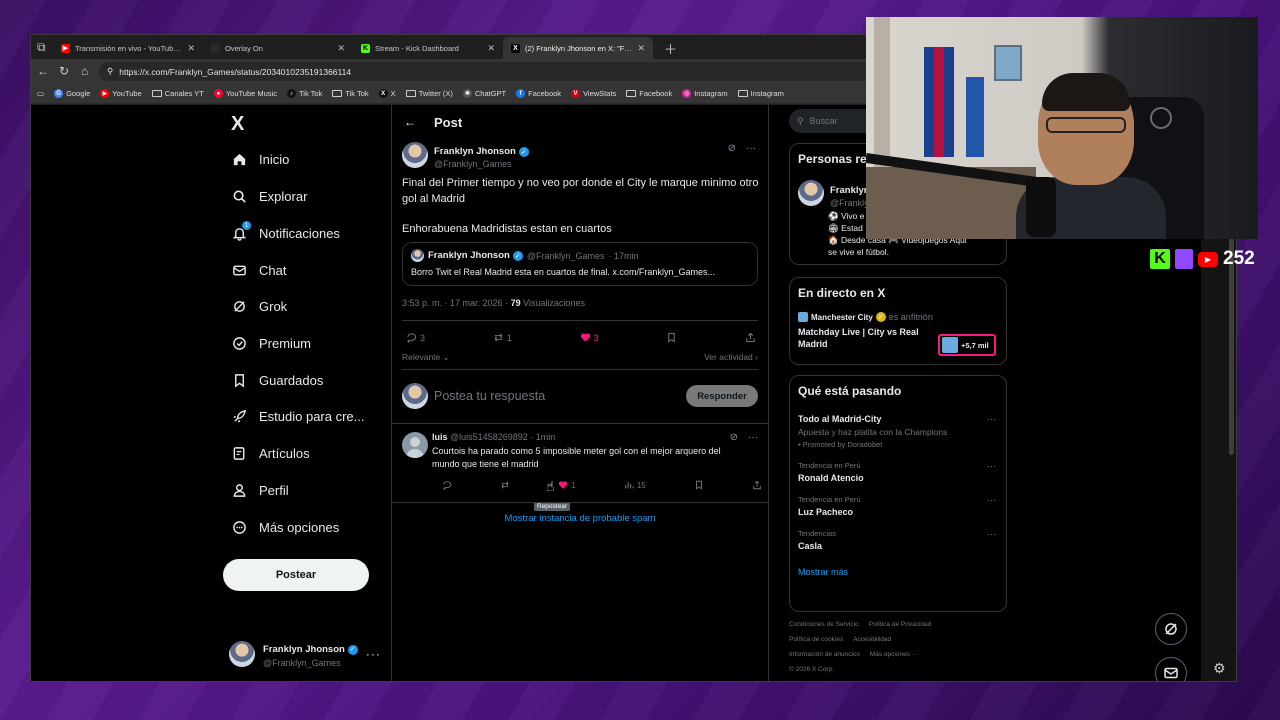 The width and height of the screenshot is (1280, 720). Describe the element at coordinates (110, 71) in the screenshot. I see `site-info-icon: ⚲` at that location.